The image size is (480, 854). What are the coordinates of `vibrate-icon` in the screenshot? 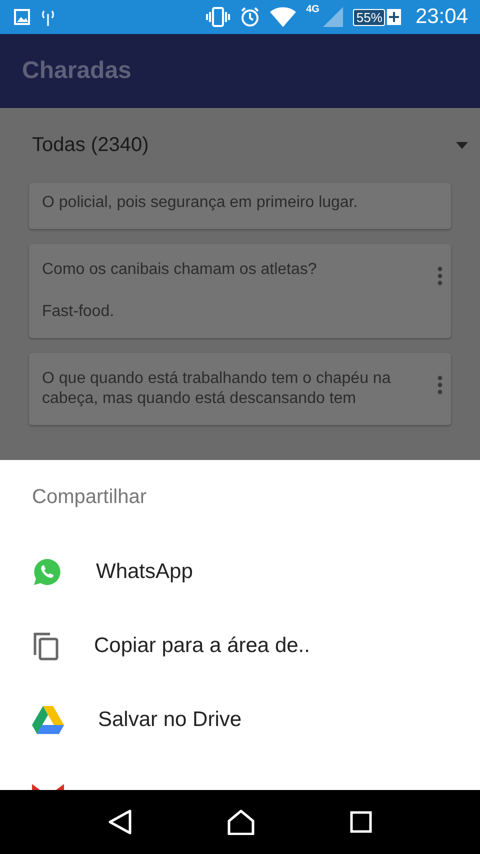 It's located at (218, 17).